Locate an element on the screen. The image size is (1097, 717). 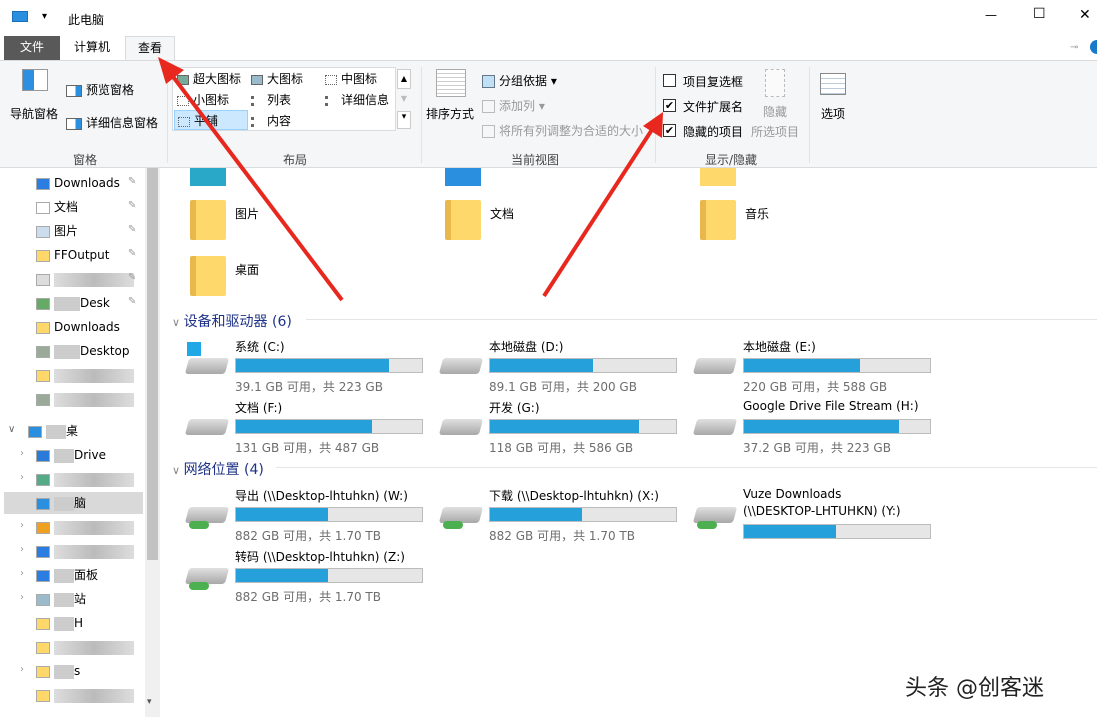
layout-medium-icons: 中图标 is located at coordinates (351, 78).